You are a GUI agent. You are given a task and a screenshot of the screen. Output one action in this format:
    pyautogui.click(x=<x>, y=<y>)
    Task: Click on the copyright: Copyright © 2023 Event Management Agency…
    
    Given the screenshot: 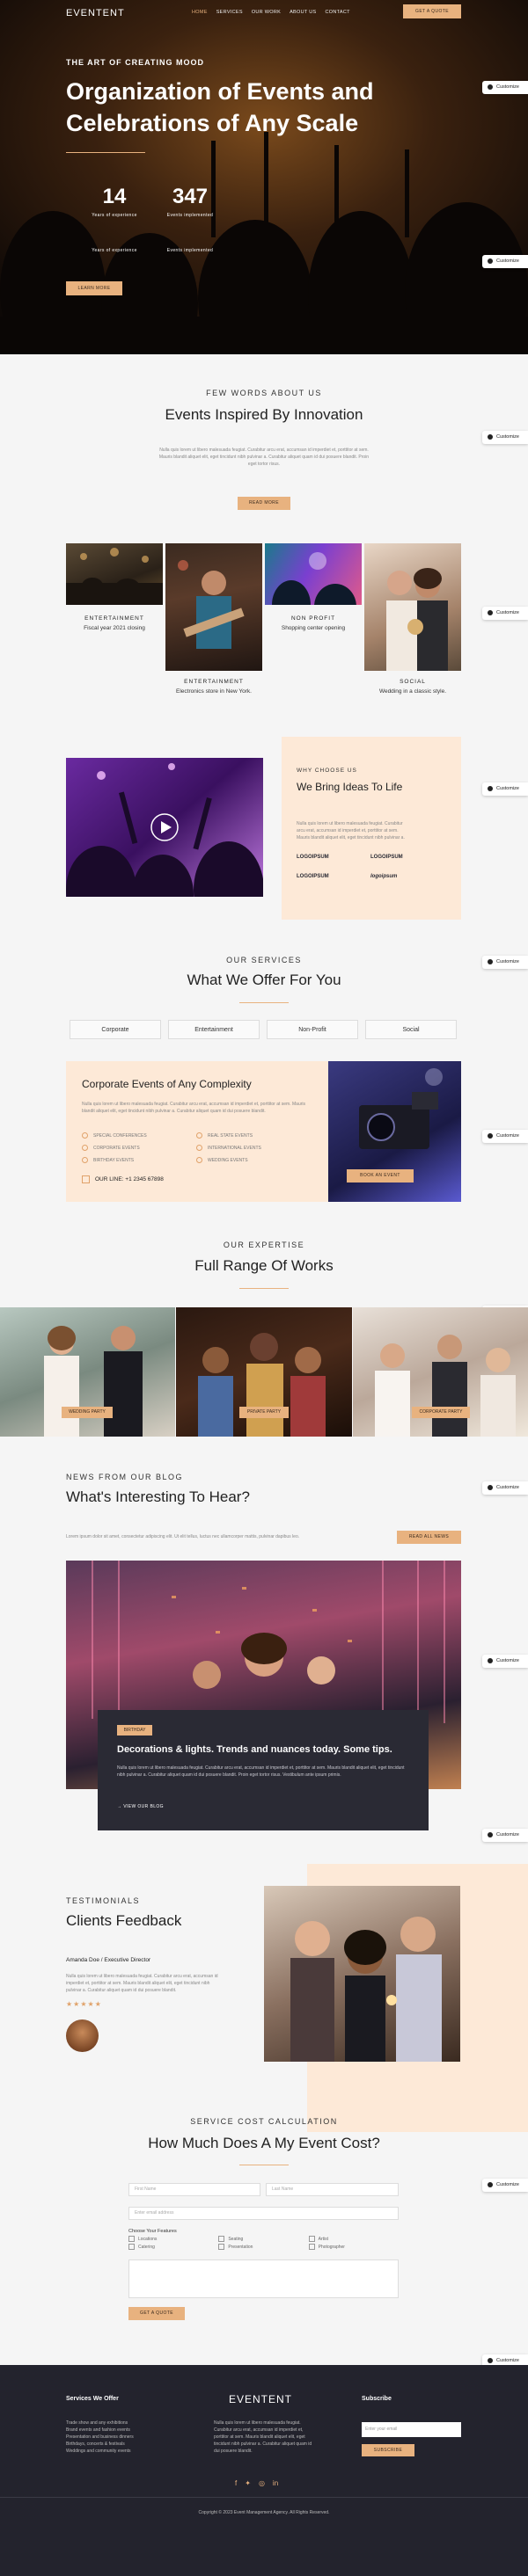 What is the action you would take?
    pyautogui.click(x=264, y=2512)
    